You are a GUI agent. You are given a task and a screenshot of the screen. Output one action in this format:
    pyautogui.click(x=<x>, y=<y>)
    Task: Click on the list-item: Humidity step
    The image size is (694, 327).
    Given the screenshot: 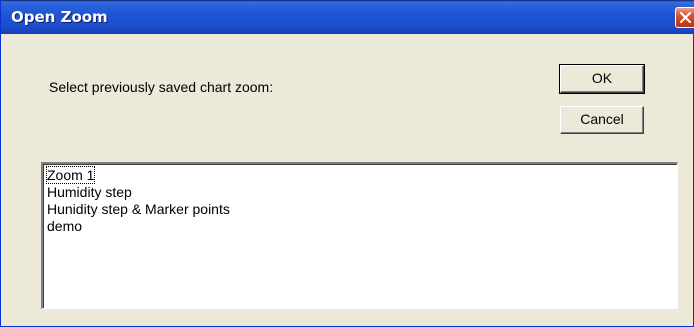 What is the action you would take?
    pyautogui.click(x=89, y=192)
    